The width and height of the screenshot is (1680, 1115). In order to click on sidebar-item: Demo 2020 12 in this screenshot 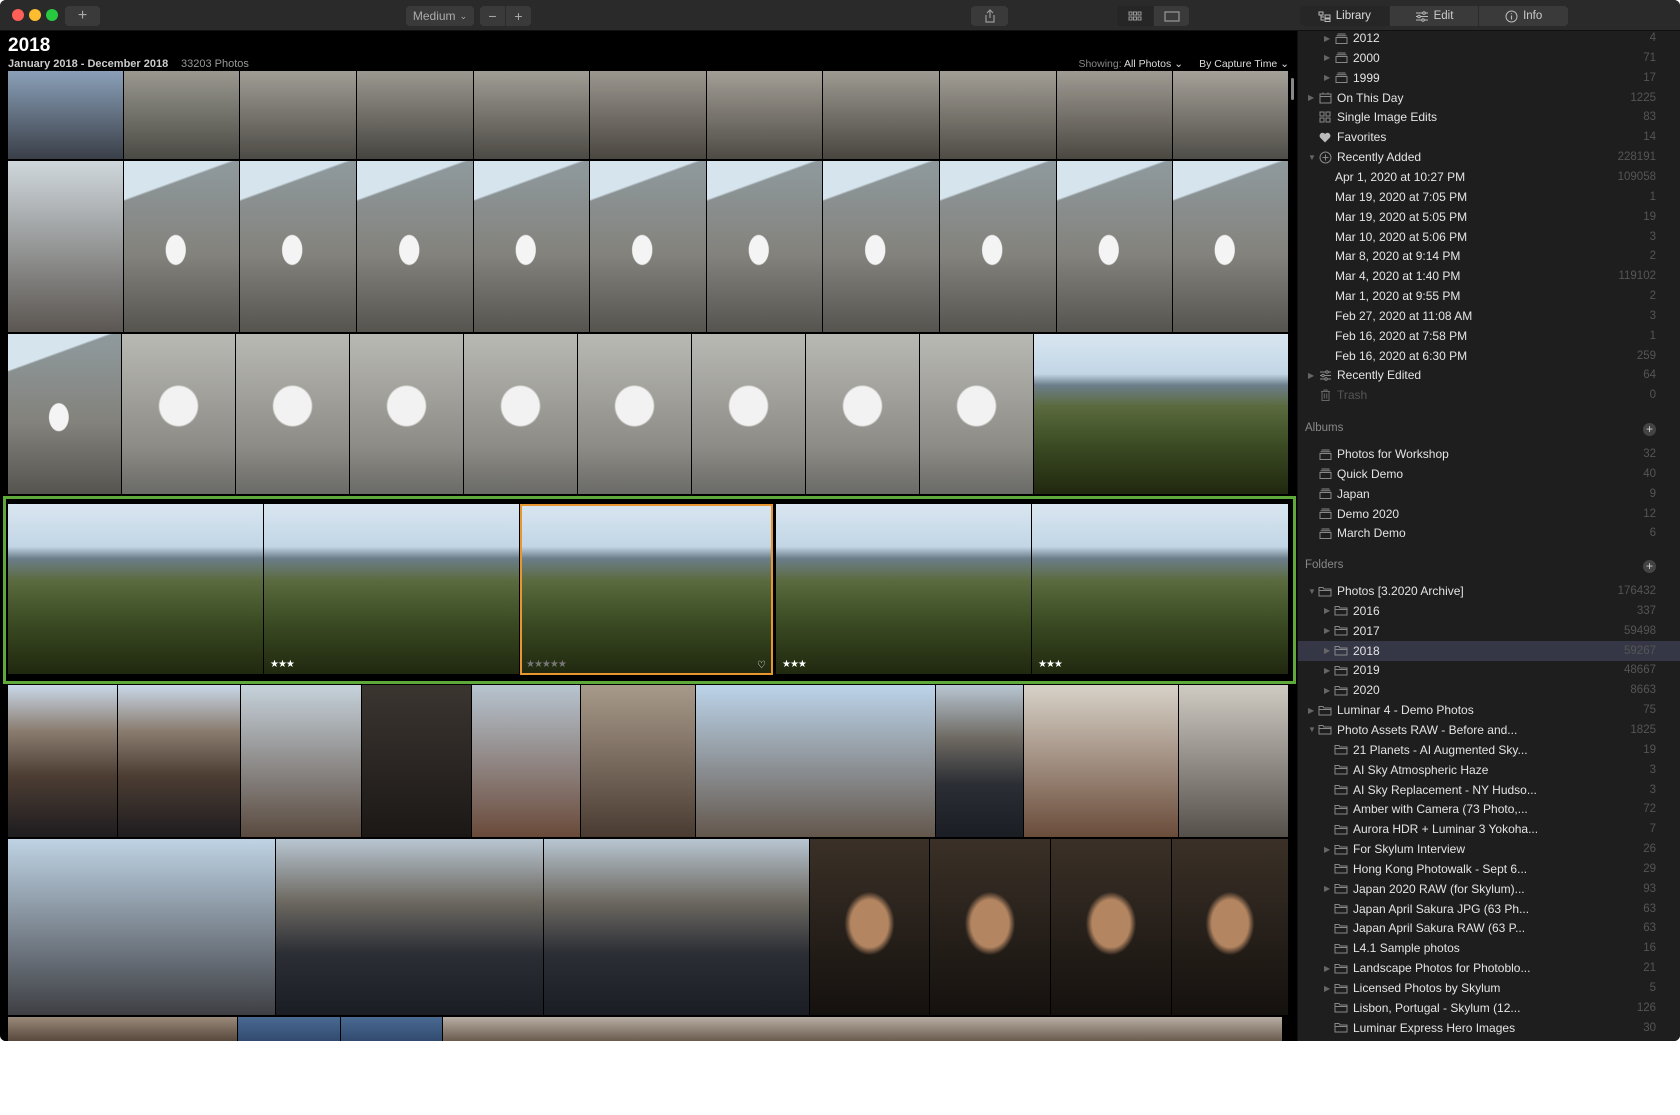, I will do `click(1489, 514)`.